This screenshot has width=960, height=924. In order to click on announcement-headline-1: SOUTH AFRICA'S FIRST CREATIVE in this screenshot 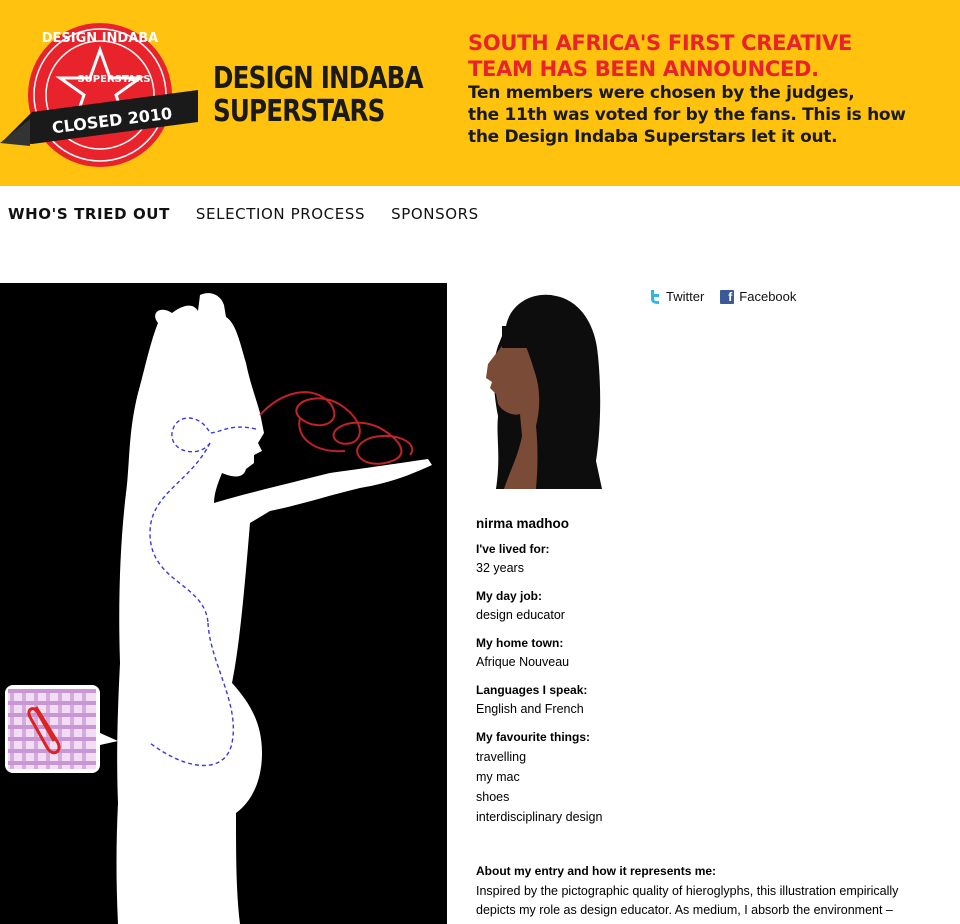, I will do `click(660, 43)`.